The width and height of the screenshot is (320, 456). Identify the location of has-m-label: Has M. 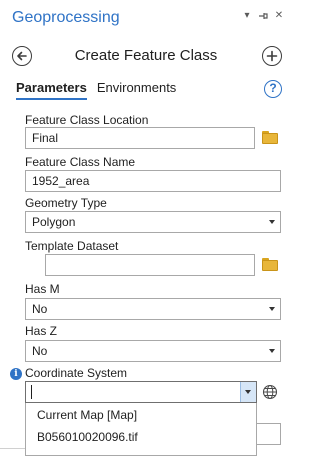
(42, 289).